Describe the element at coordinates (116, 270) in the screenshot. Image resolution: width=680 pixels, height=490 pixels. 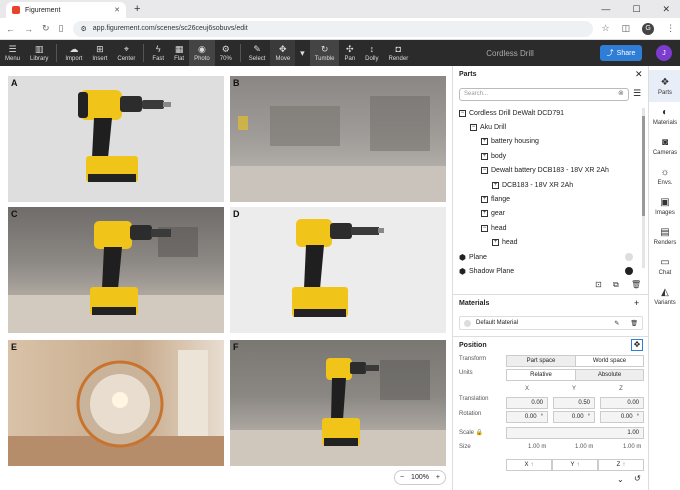
I see `render-view-c: C` at that location.